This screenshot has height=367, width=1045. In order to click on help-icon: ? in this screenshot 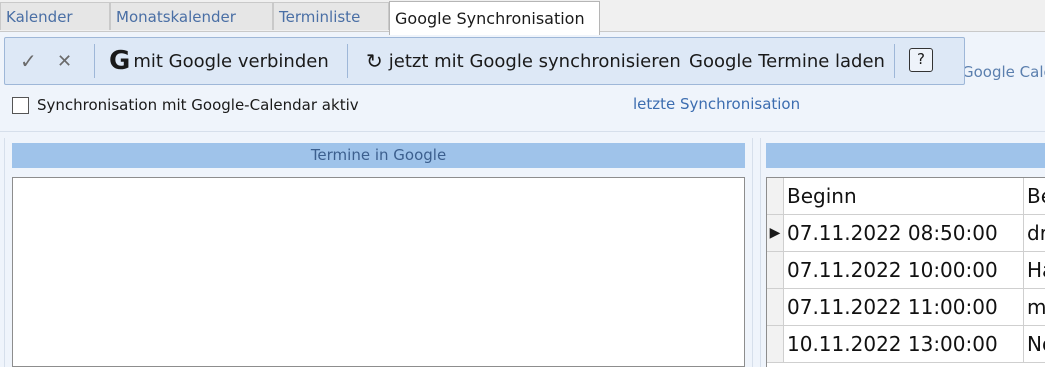, I will do `click(921, 59)`.